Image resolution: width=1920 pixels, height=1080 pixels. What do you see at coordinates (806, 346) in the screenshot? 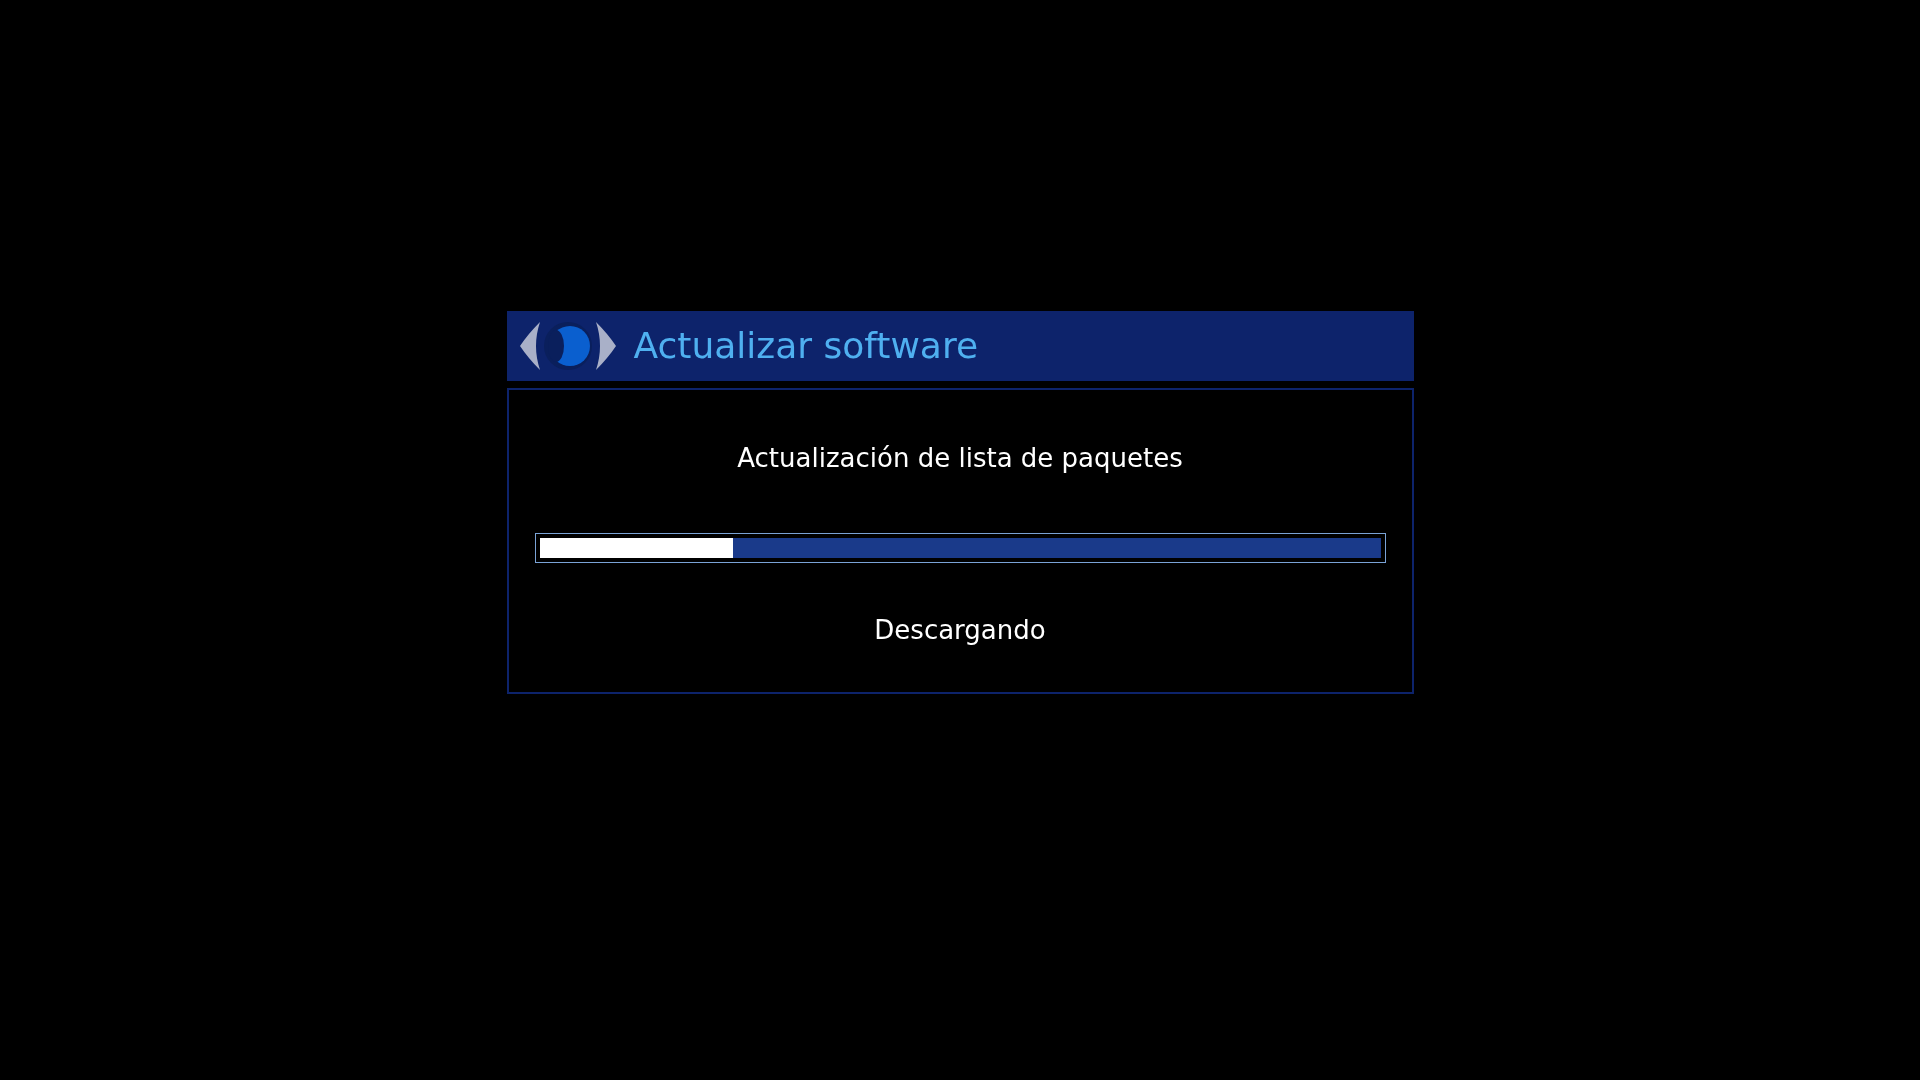
I see `window-title: Actualizar software` at bounding box center [806, 346].